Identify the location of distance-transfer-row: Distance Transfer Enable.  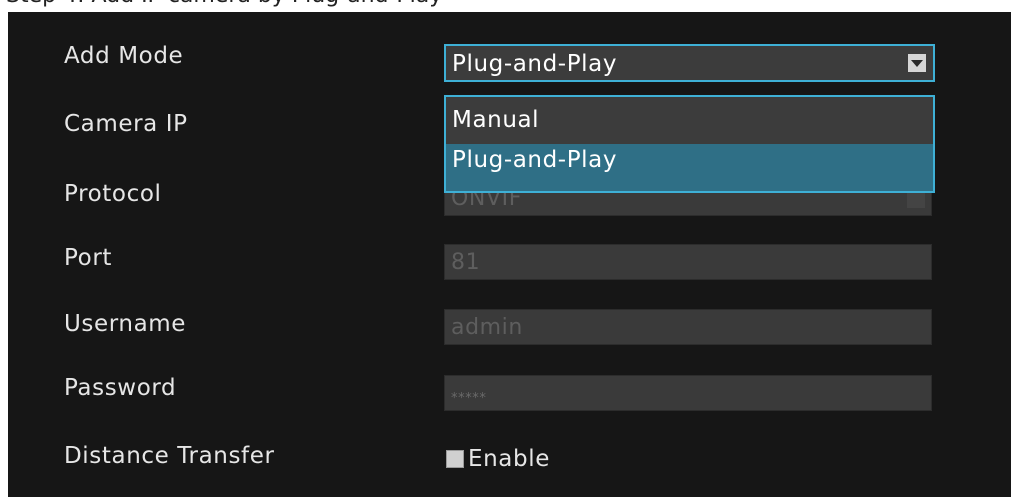
(509, 457).